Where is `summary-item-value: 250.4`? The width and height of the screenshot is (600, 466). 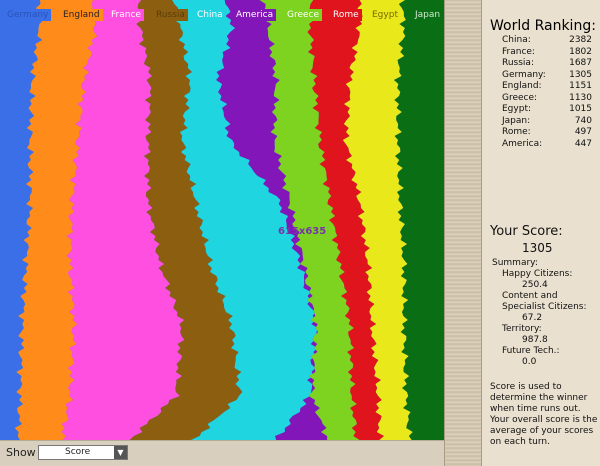 summary-item-value: 250.4 is located at coordinates (535, 285).